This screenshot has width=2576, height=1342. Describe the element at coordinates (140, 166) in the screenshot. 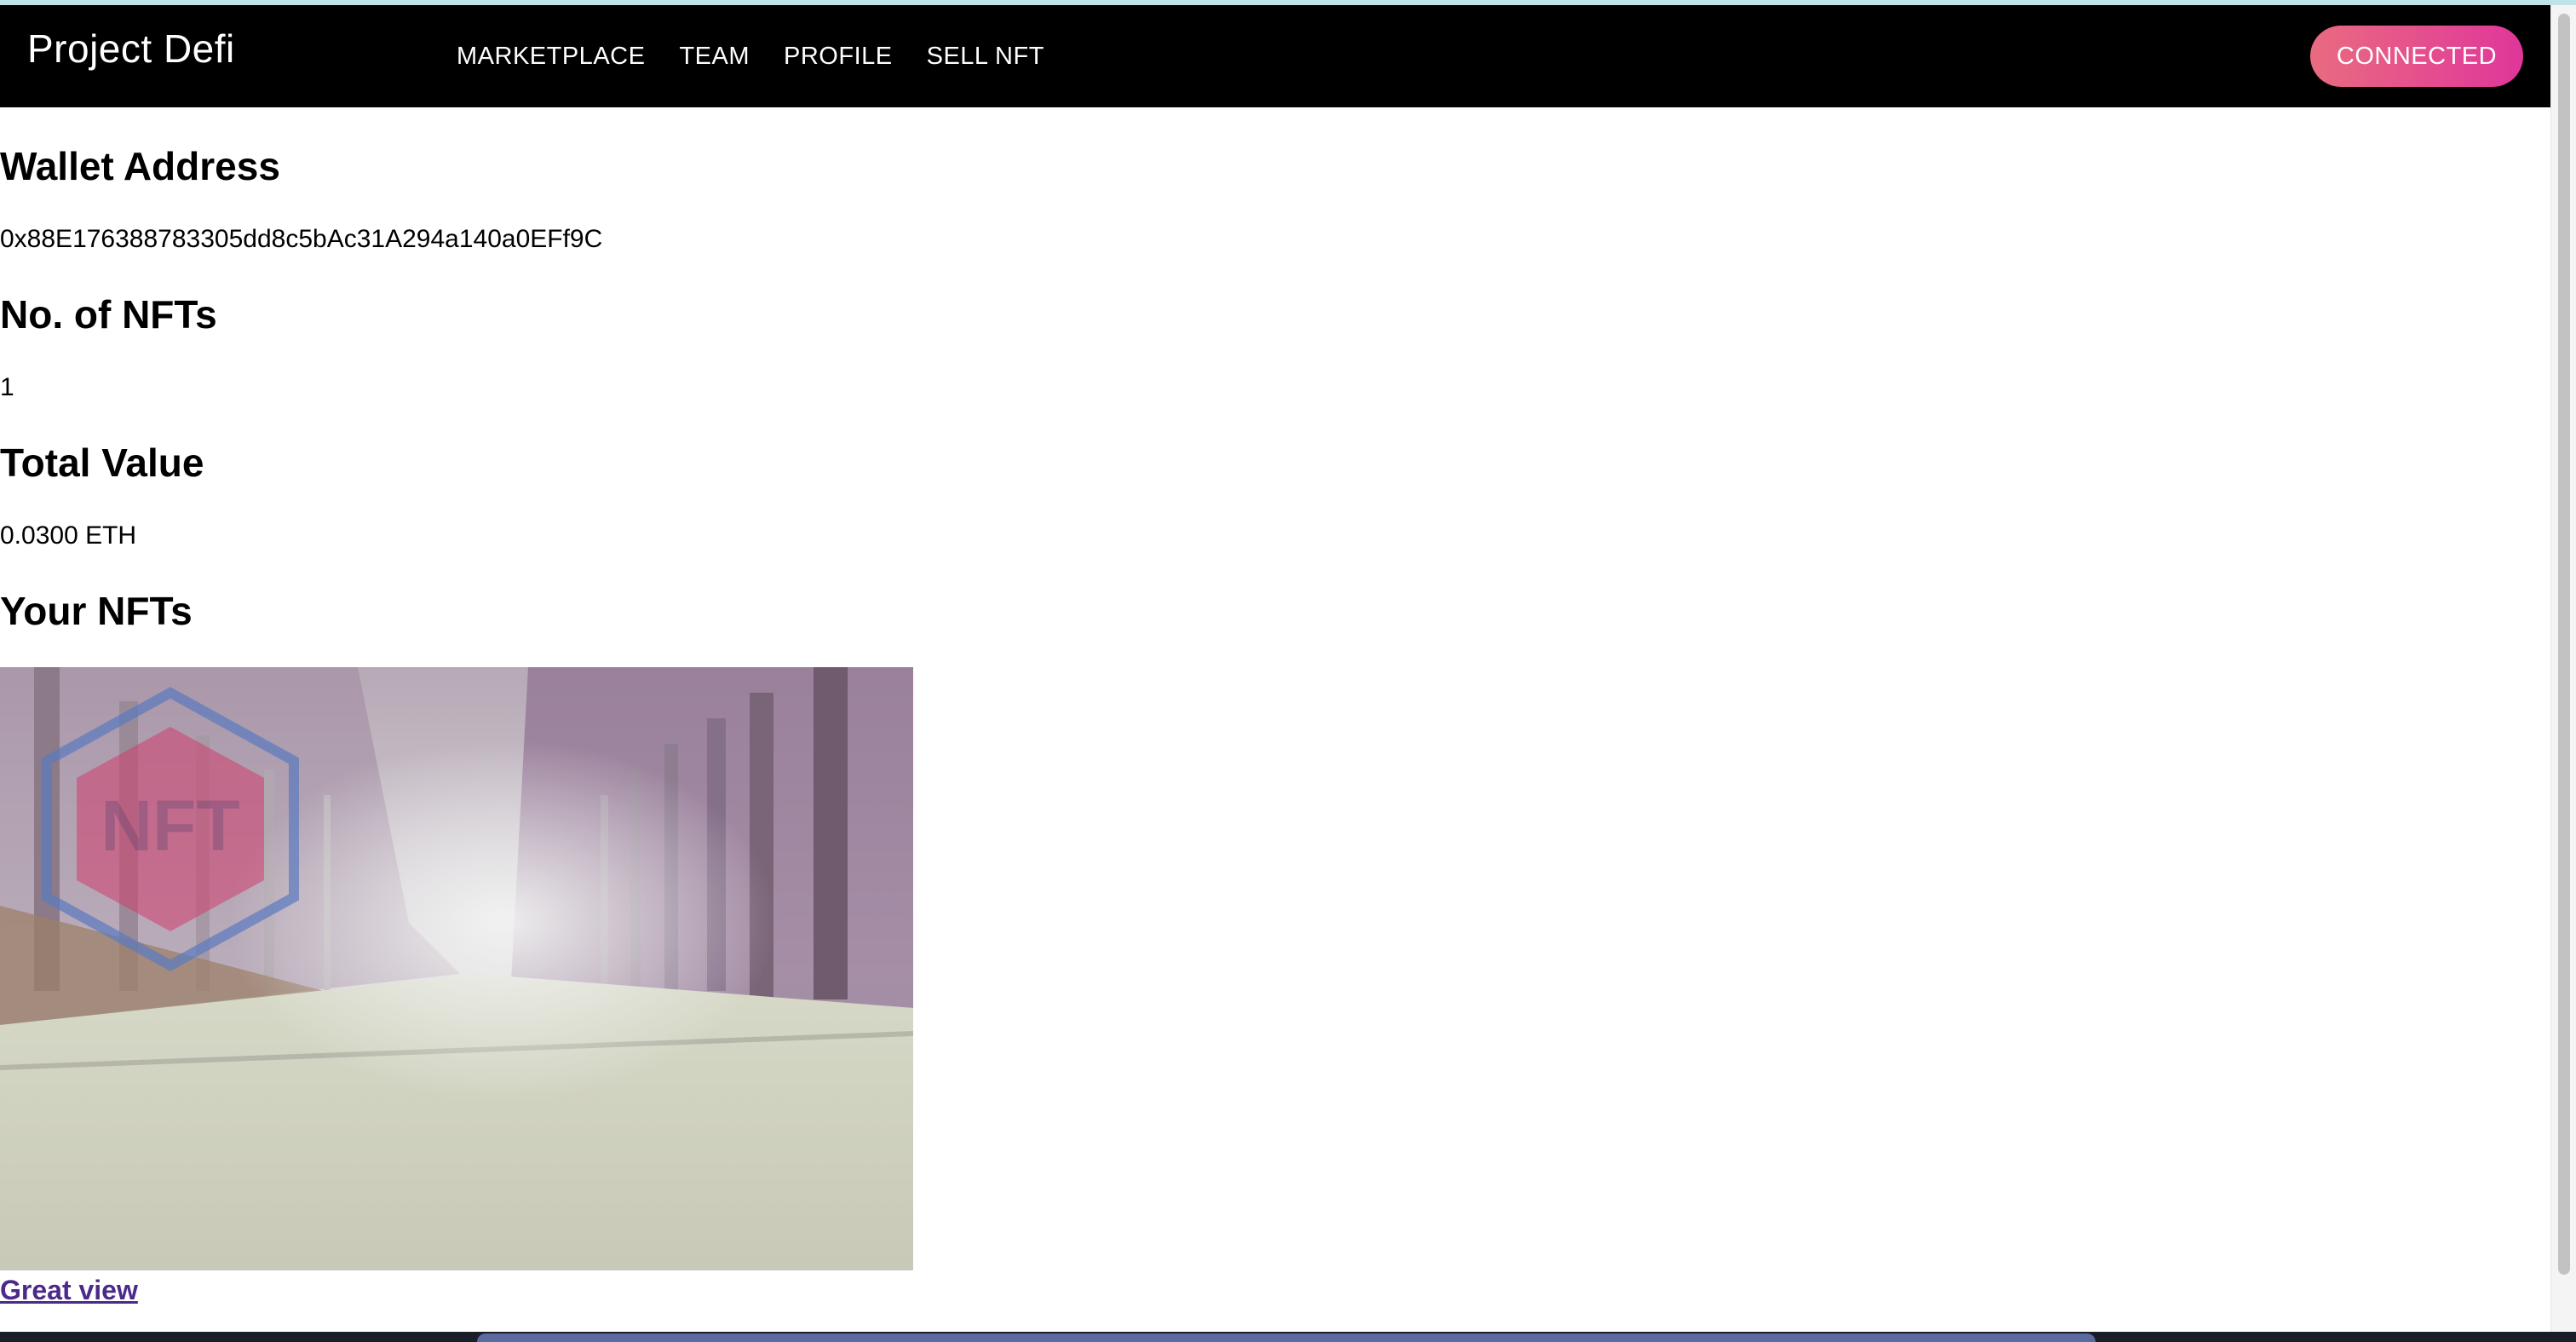

I see `wallet-address-heading: Wallet Address` at that location.